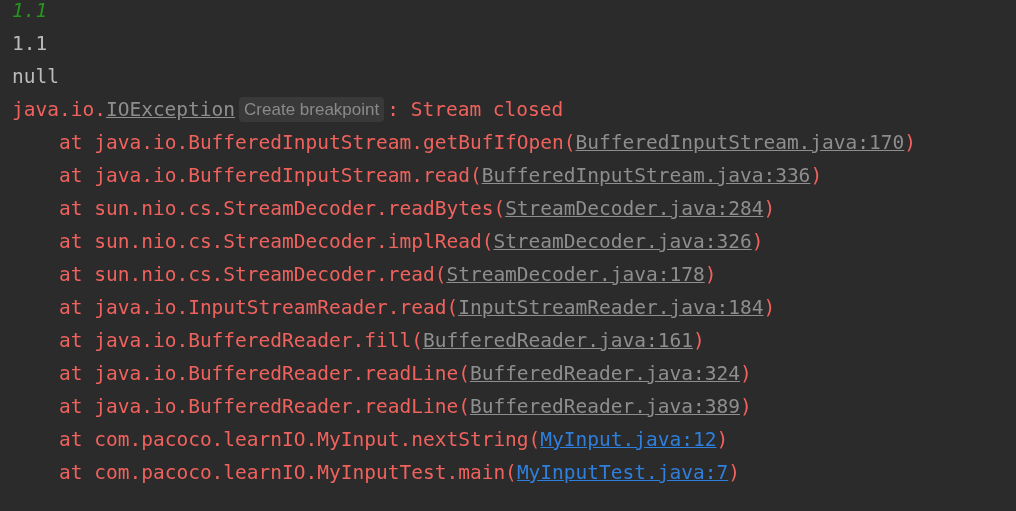 The width and height of the screenshot is (1016, 511). I want to click on create-breakpoint-hint: Create breakpoint, so click(312, 109).